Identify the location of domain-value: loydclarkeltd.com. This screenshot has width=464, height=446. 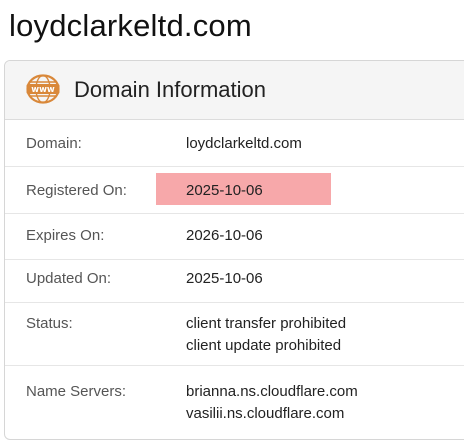
(244, 143).